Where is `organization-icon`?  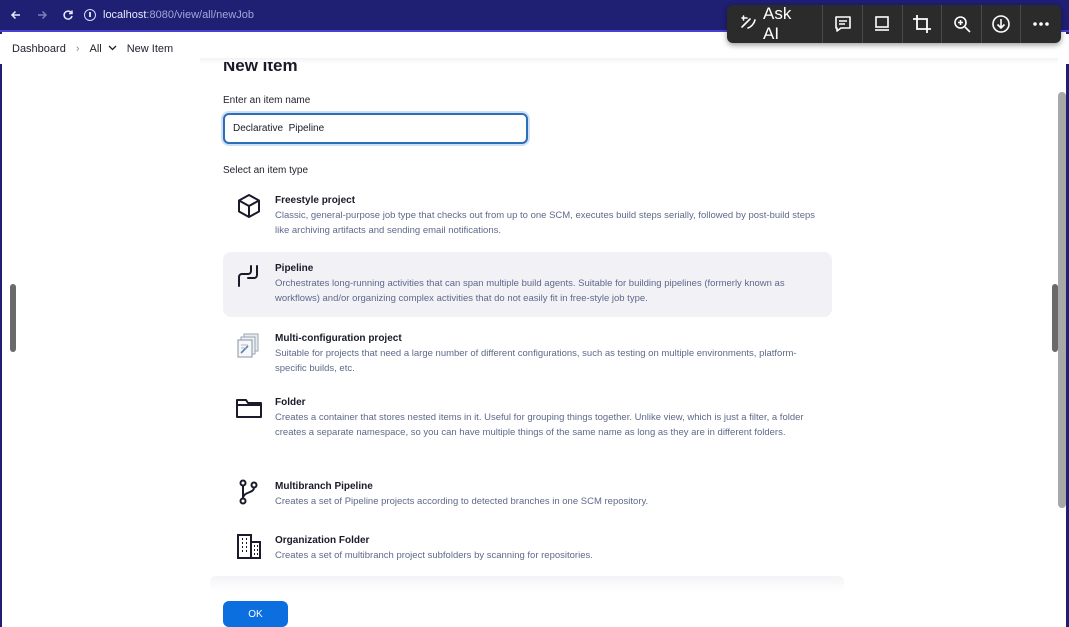 organization-icon is located at coordinates (249, 546).